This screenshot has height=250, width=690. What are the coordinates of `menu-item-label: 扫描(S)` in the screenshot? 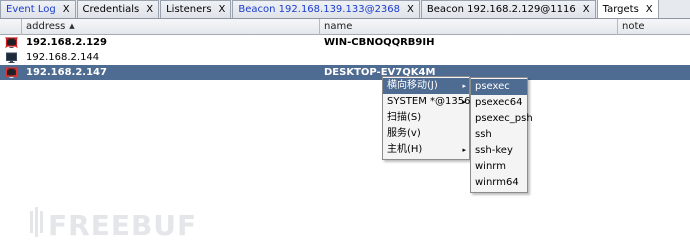 It's located at (404, 117).